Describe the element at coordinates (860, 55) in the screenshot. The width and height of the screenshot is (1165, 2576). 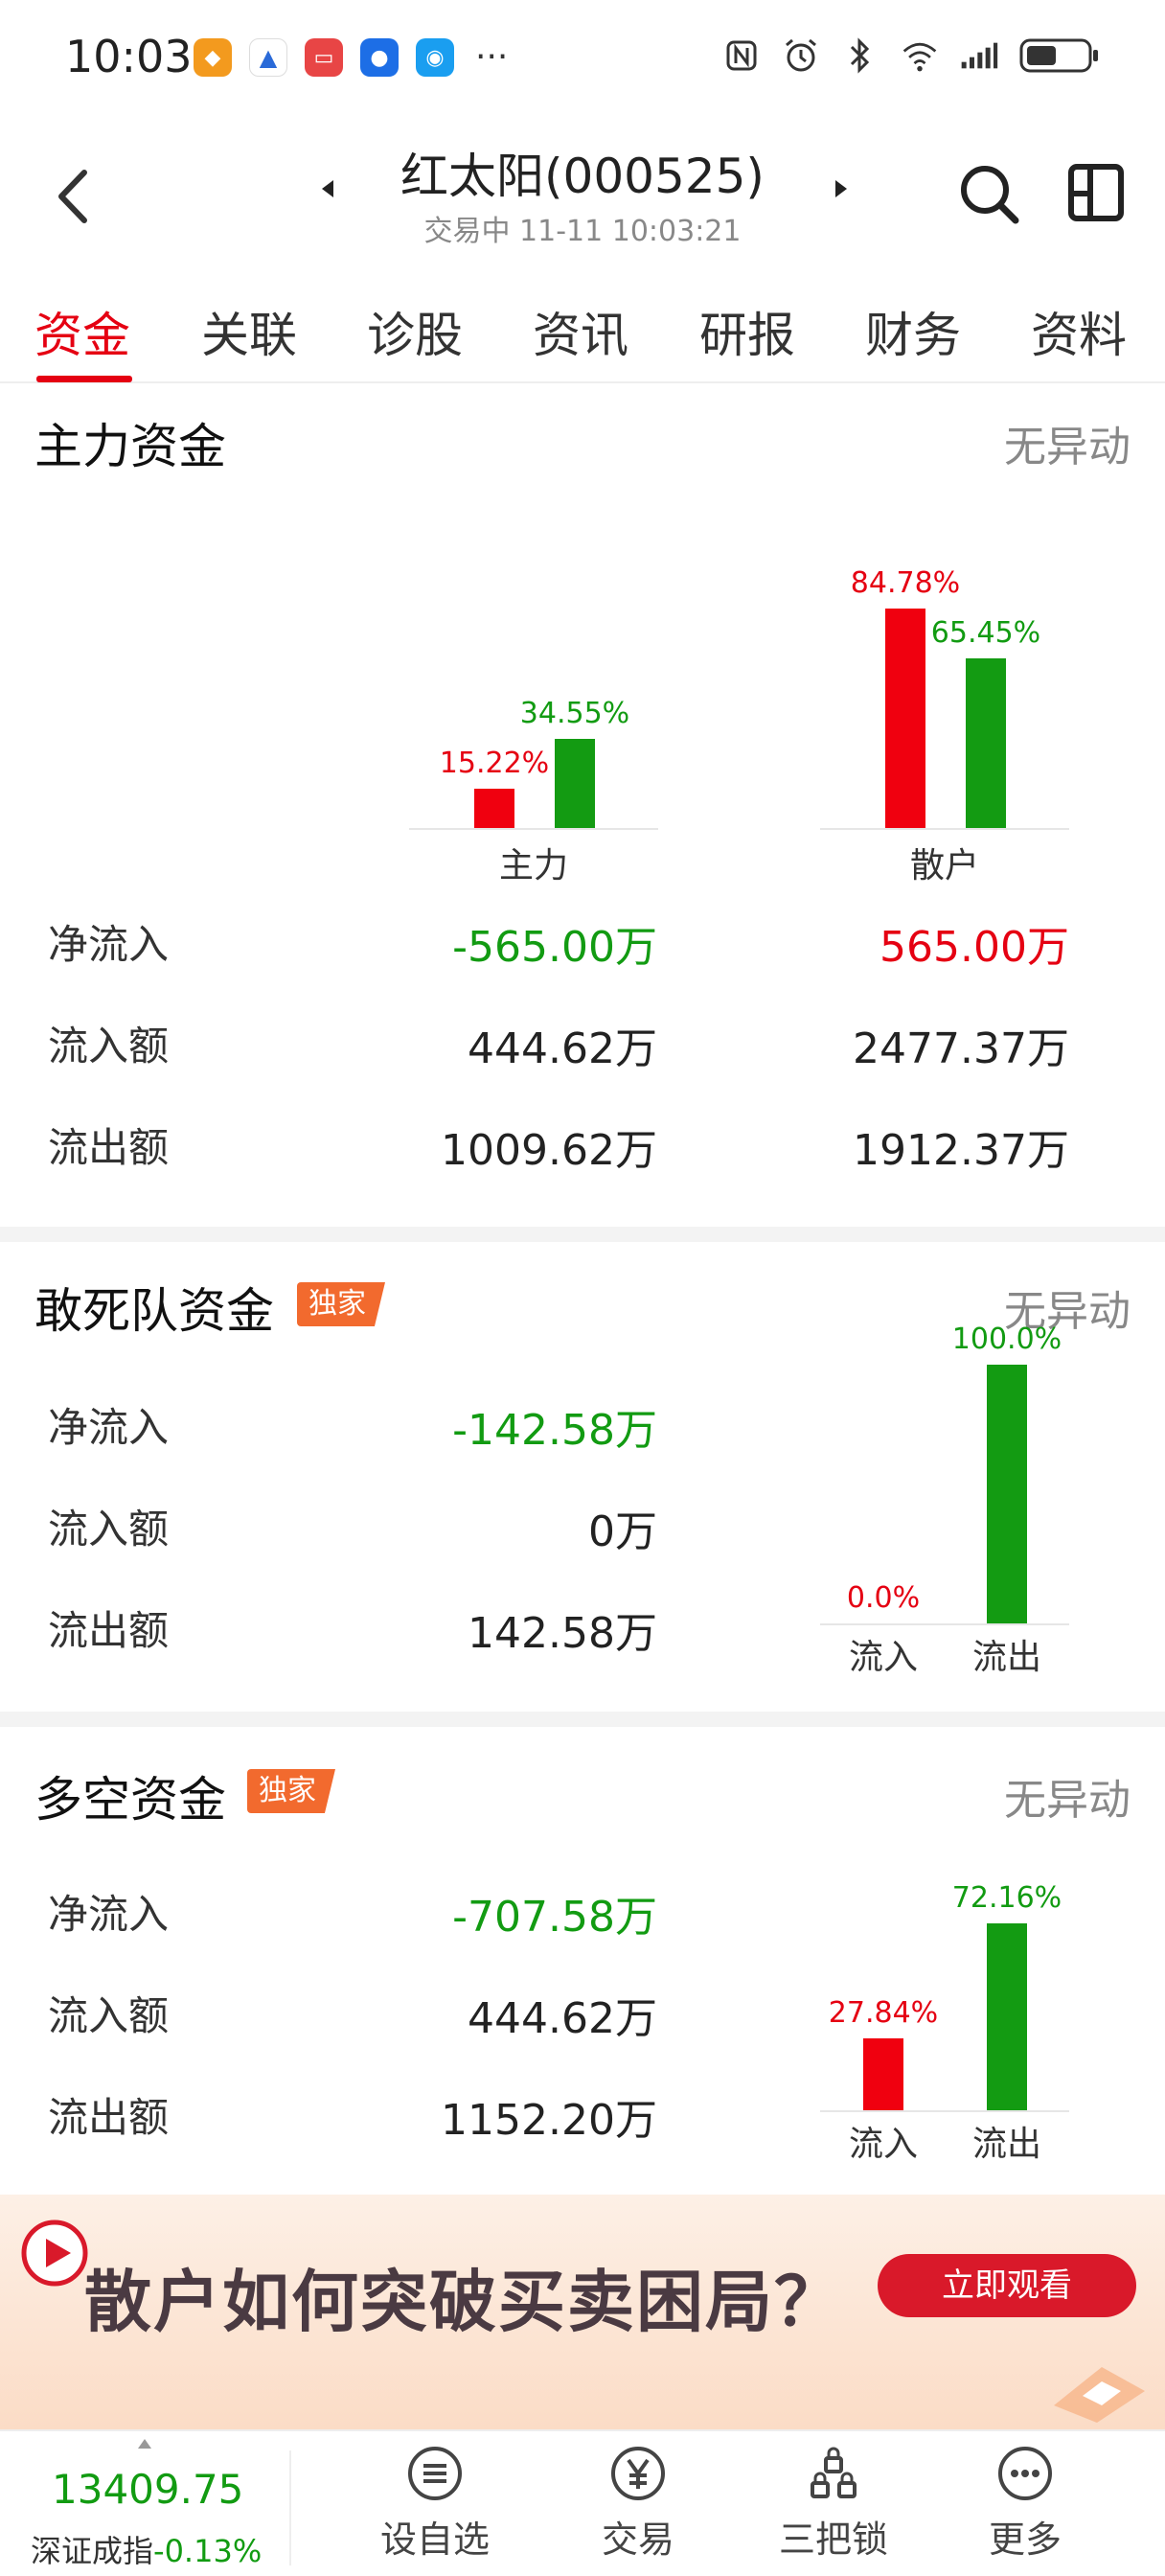
I see `bluetooth-icon` at that location.